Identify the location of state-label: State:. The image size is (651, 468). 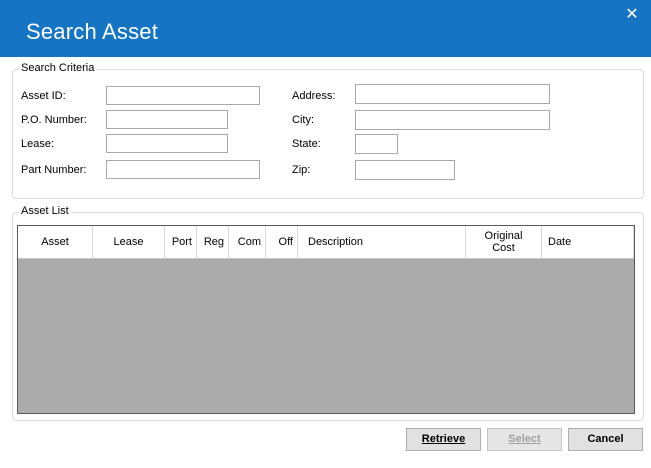
(306, 144).